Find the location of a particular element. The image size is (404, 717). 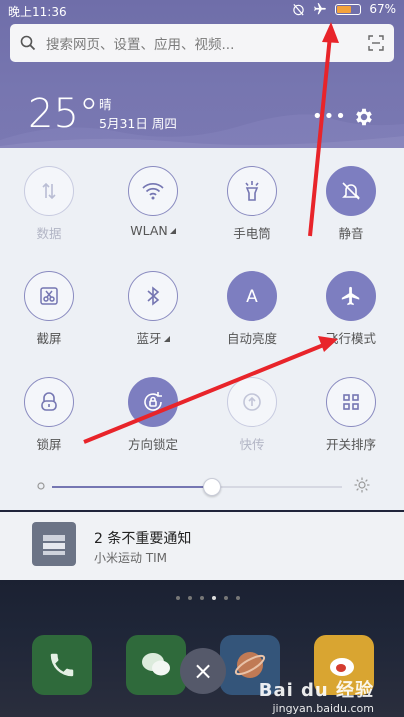

tile-label: 开关排序 is located at coordinates (350, 444).